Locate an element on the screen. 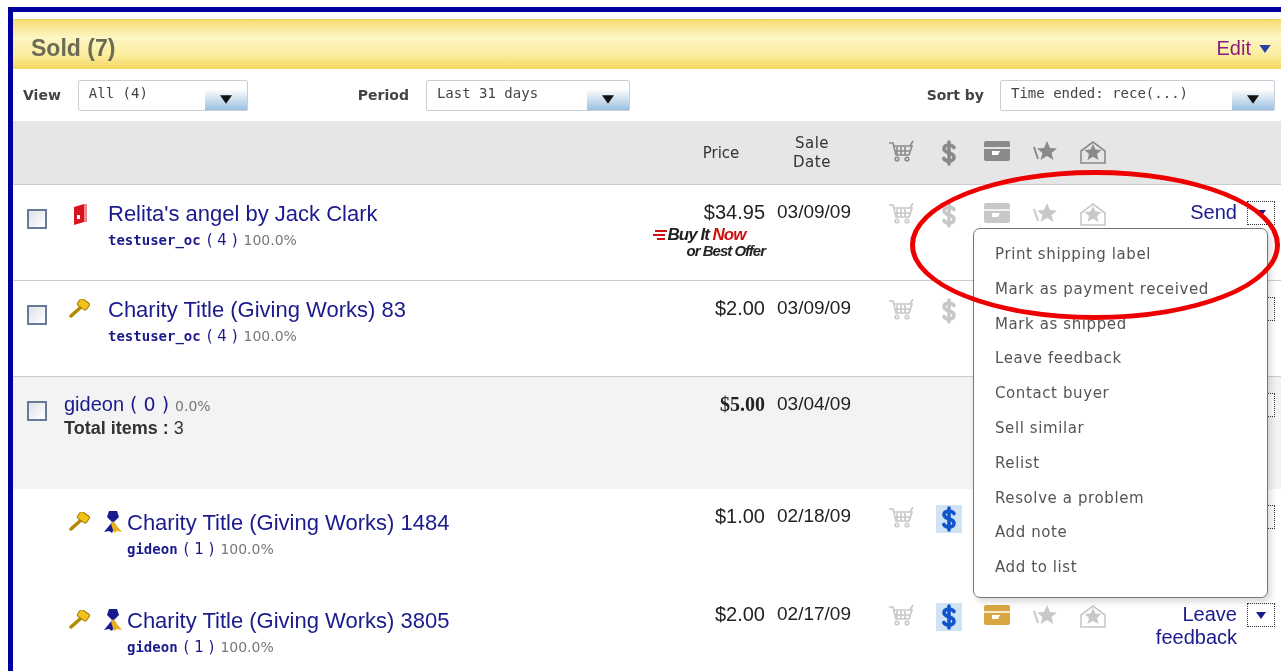 The height and width of the screenshot is (671, 1281). dropdown-button is located at coordinates (1261, 615).